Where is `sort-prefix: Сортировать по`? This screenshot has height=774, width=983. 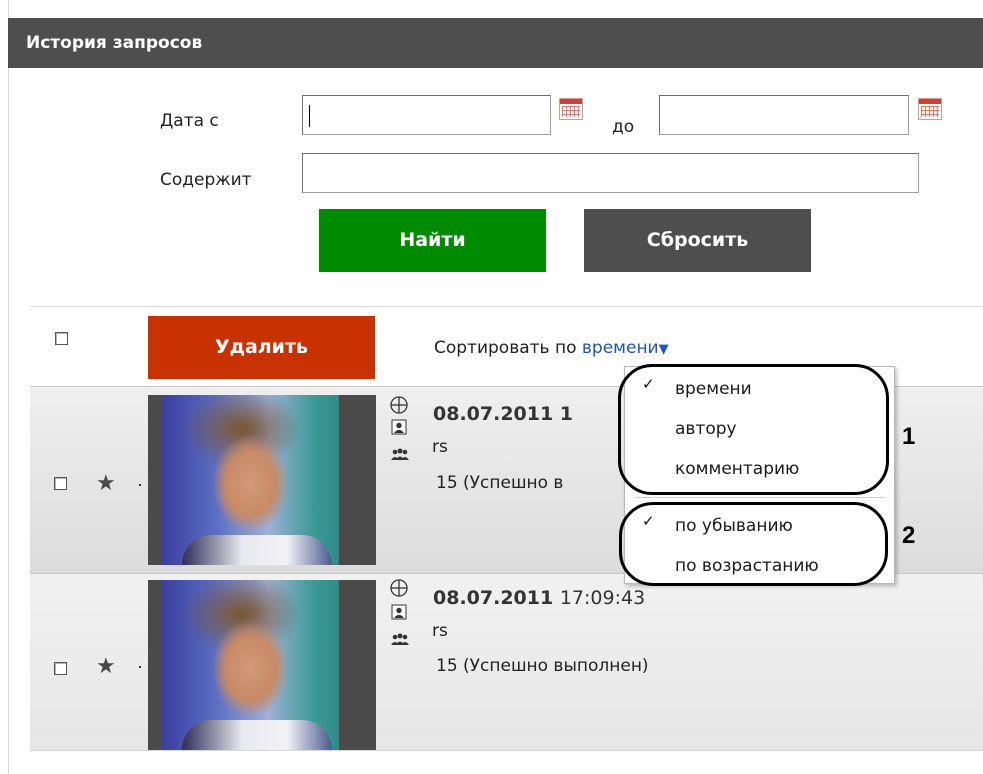
sort-prefix: Сортировать по is located at coordinates (505, 348).